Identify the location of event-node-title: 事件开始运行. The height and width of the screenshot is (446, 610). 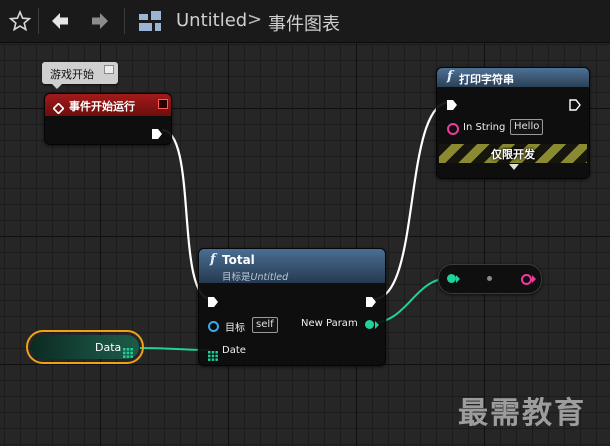
(102, 106).